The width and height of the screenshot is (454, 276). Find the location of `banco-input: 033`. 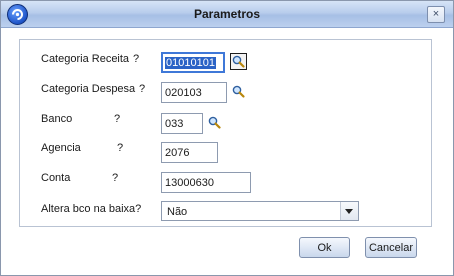

banco-input: 033 is located at coordinates (182, 123).